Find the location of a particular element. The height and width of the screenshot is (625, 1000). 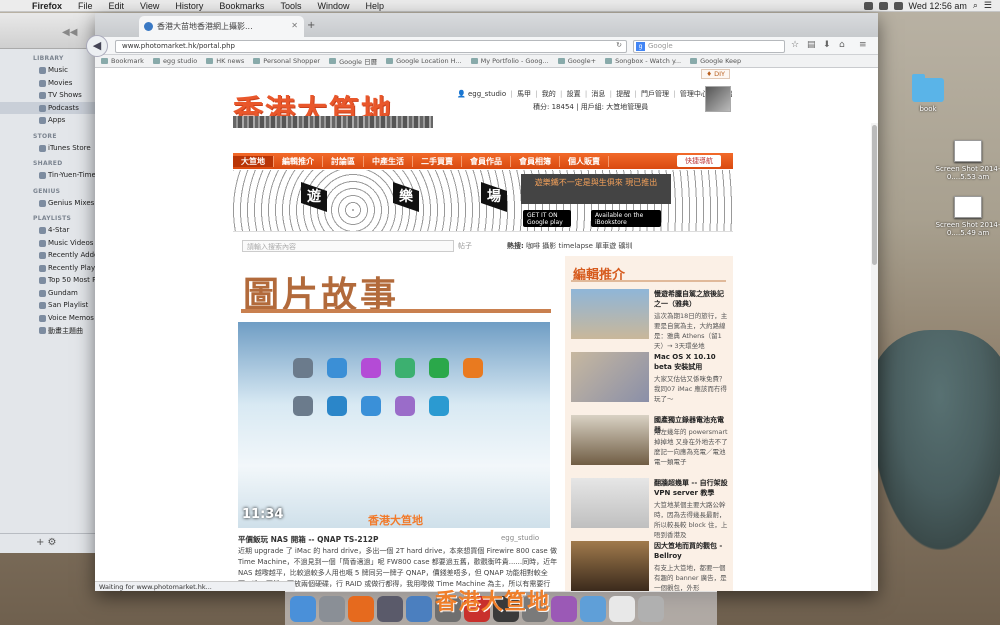

bookmark-item: Bookmark is located at coordinates (122, 61).